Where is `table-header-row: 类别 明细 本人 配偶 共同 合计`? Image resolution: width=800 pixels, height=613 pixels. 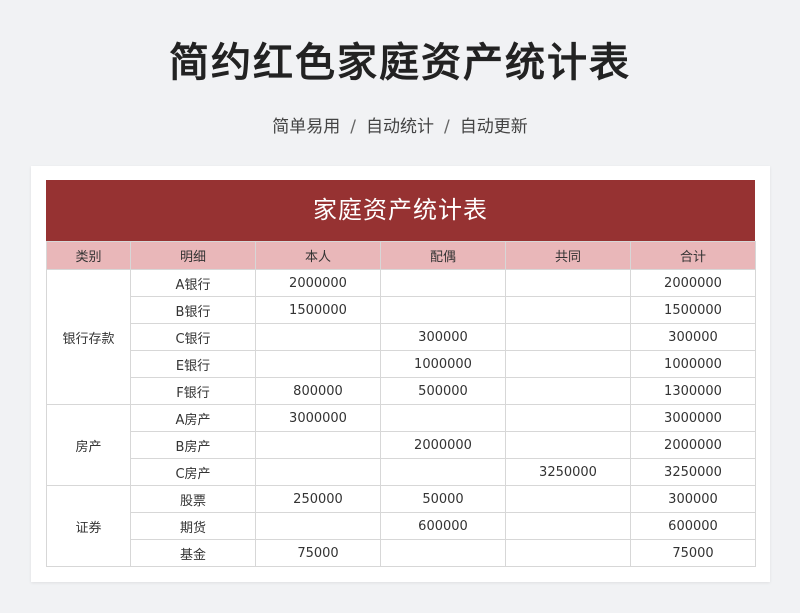
table-header-row: 类别 明细 本人 配偶 共同 合计 is located at coordinates (401, 255).